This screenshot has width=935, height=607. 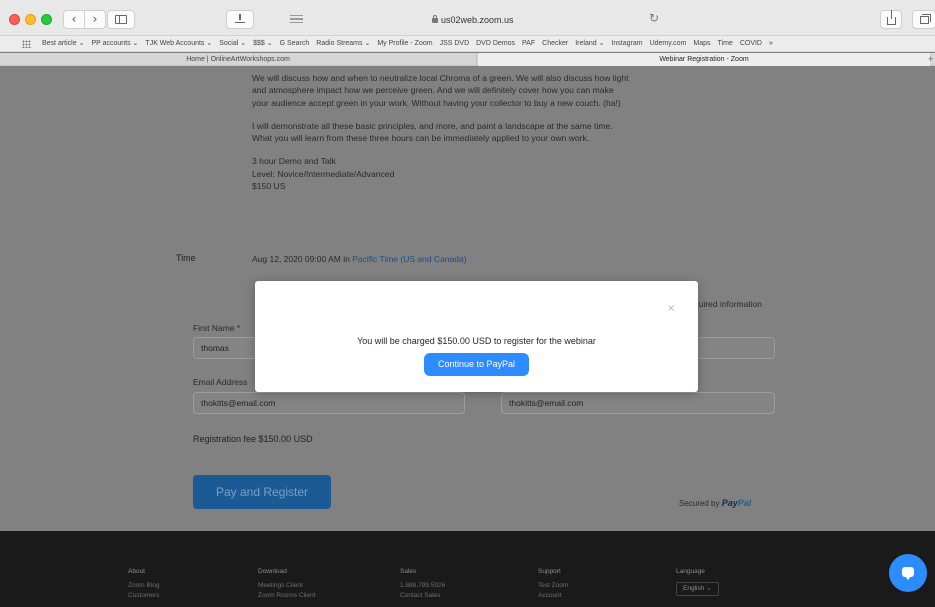 I want to click on time-label: Time, so click(x=186, y=258).